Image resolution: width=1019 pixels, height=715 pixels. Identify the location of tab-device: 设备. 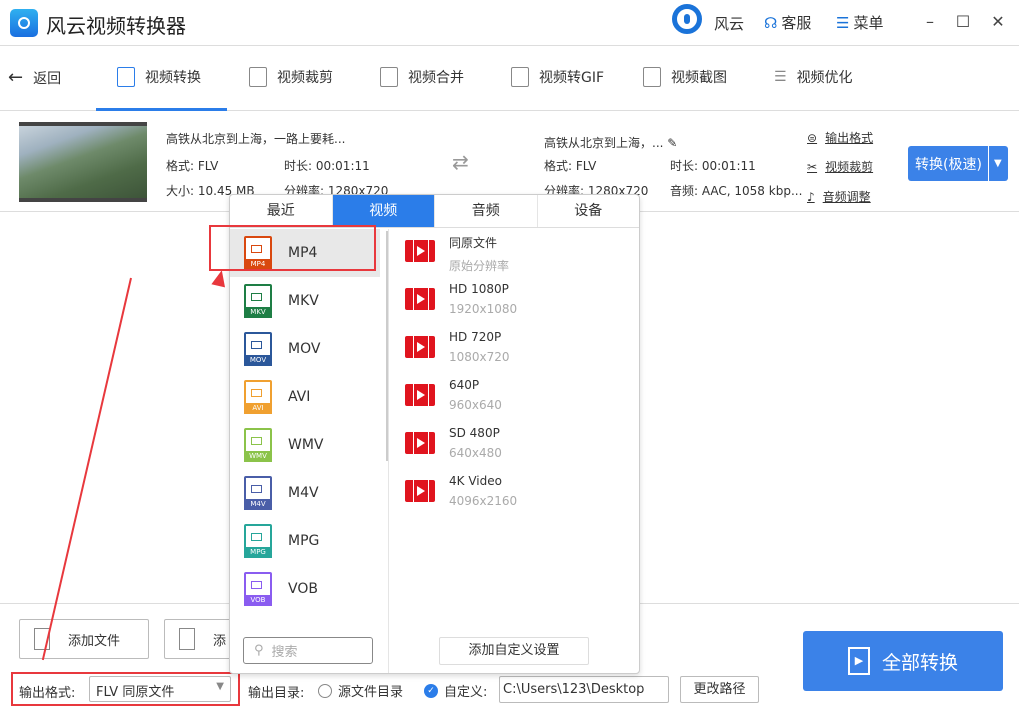
(589, 211).